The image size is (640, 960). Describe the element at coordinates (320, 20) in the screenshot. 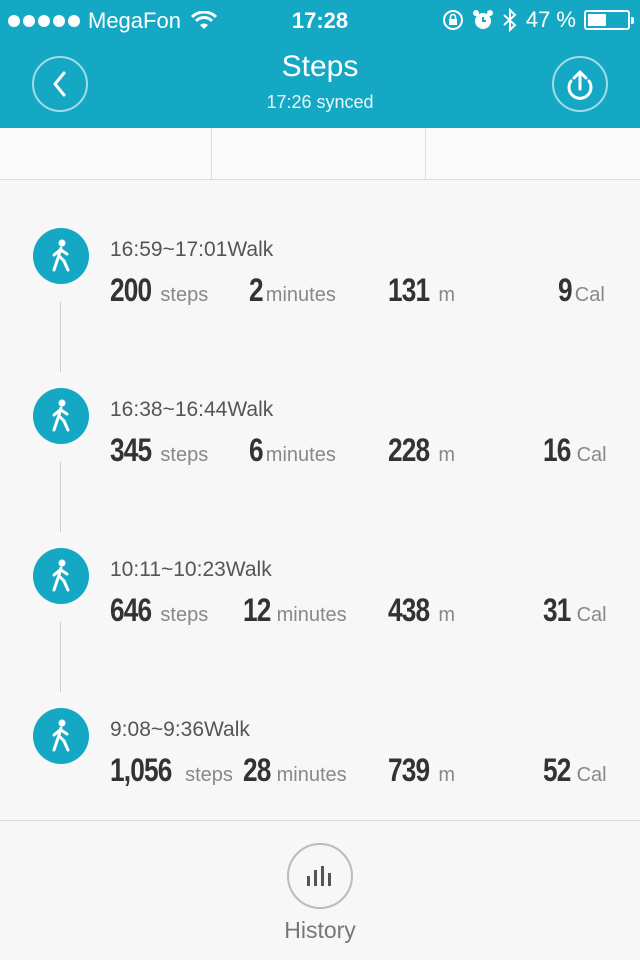

I see `status-bar: MegaFon 17:28 47 %` at that location.